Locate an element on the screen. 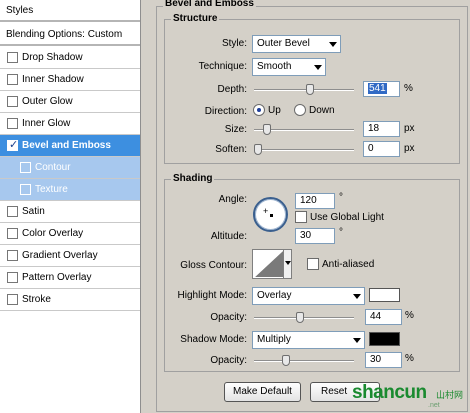 Image resolution: width=470 pixels, height=413 pixels. color-overlay-checkbox is located at coordinates (12, 233).